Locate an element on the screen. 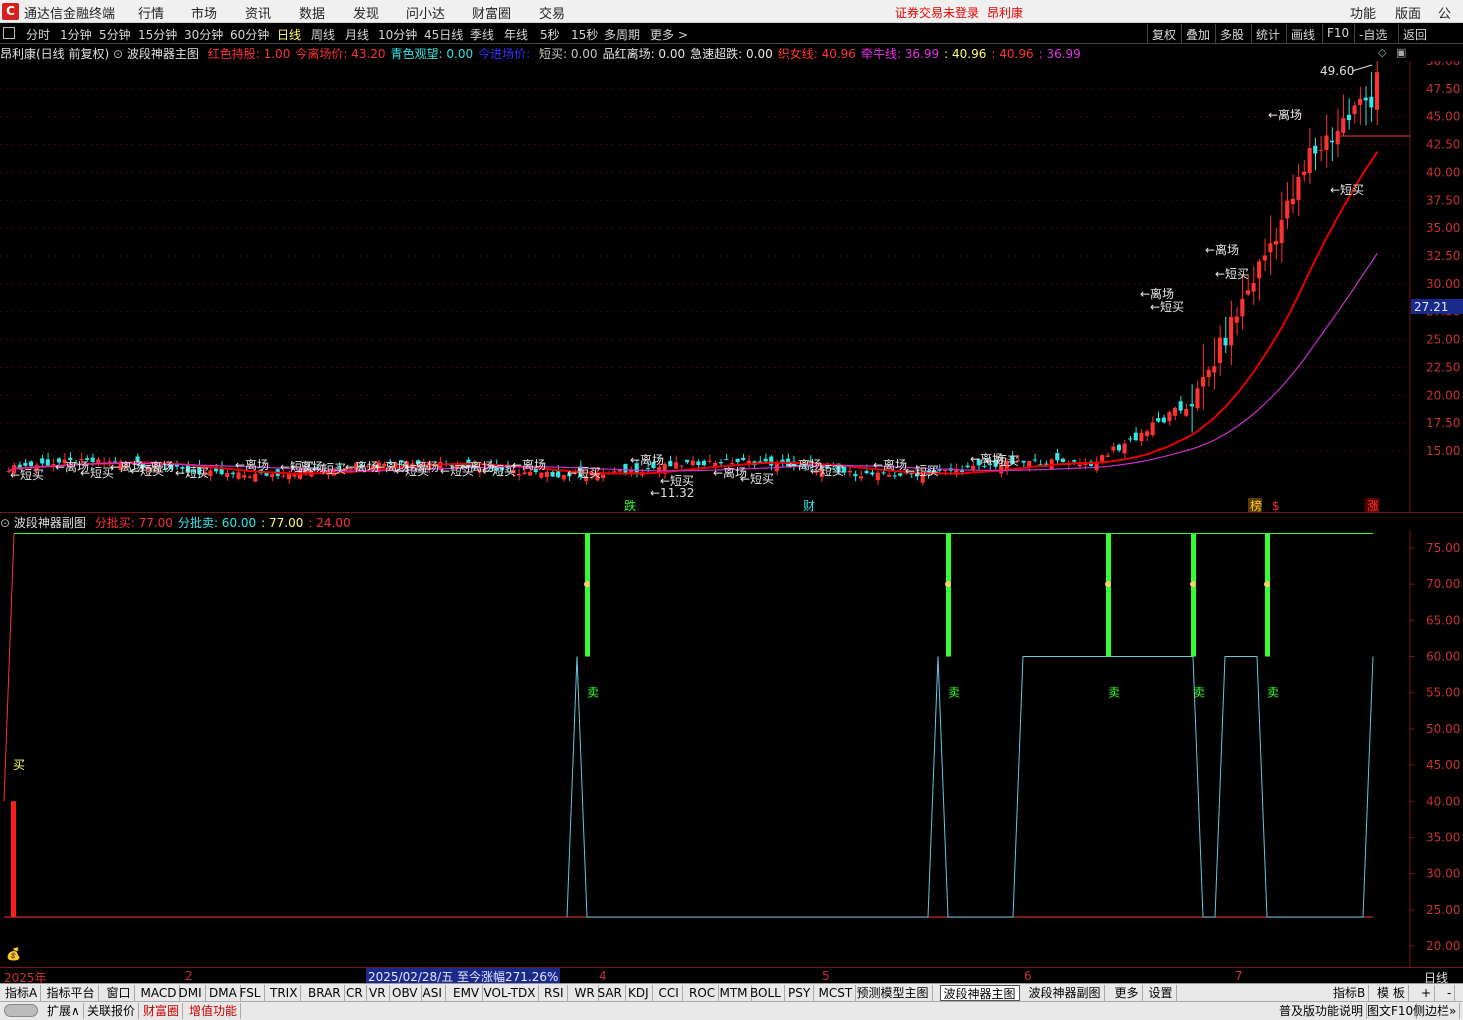 The image size is (1463, 1020). period-5sec: 5秒 is located at coordinates (550, 34).